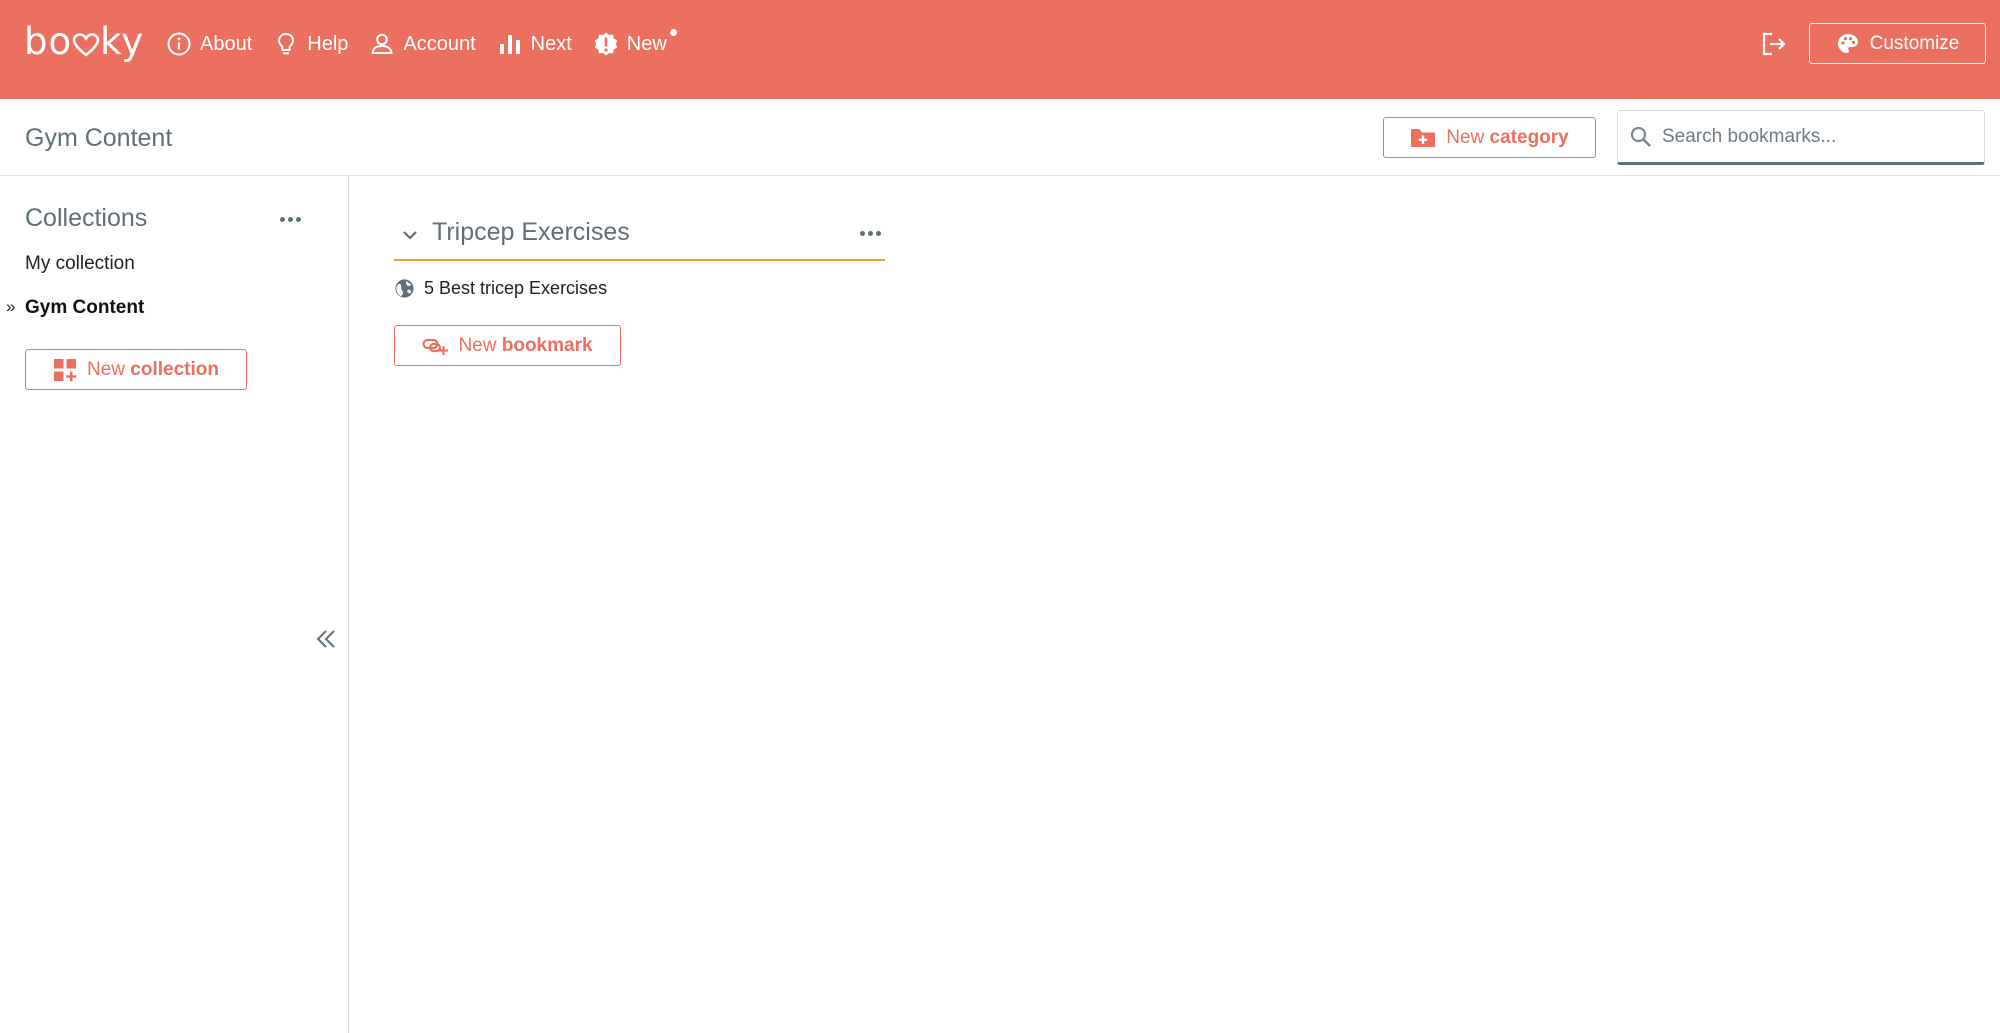  Describe the element at coordinates (516, 288) in the screenshot. I see `bookmark-label: 5 Best tricep Exercises` at that location.